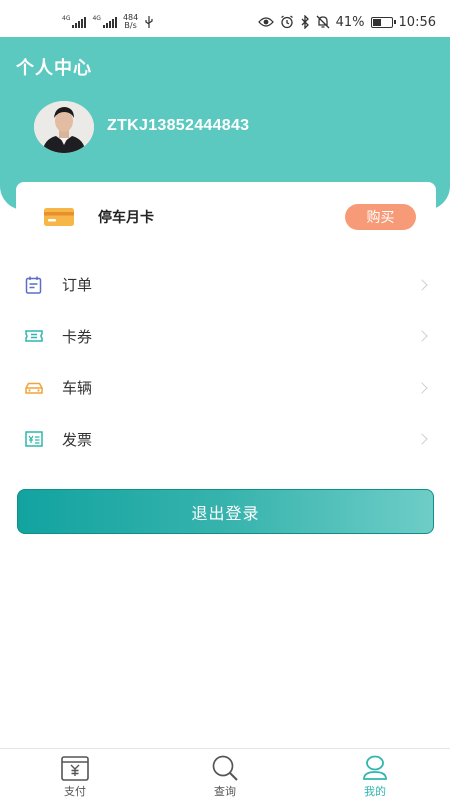 The height and width of the screenshot is (800, 450). I want to click on tab-pay: 支付, so click(75, 774).